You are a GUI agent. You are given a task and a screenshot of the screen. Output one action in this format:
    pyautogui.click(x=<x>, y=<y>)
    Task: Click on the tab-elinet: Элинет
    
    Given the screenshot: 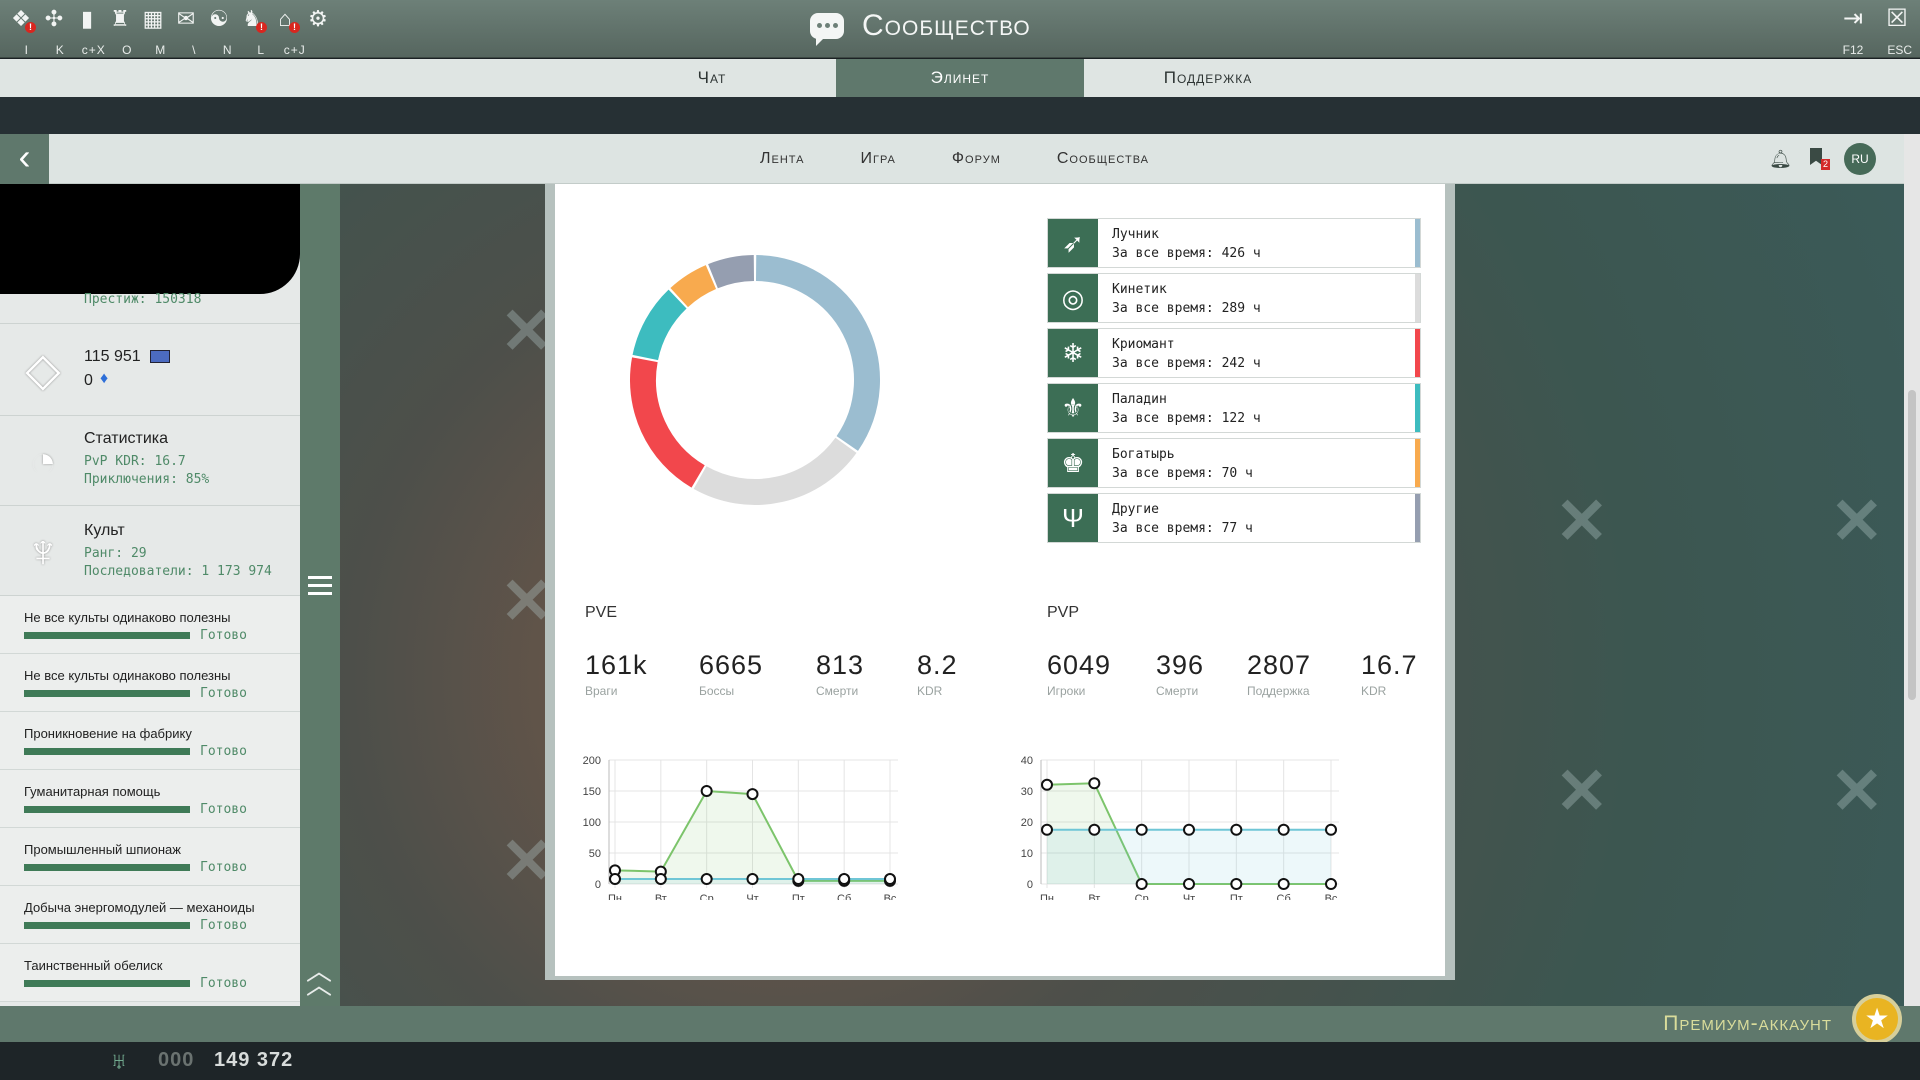 What is the action you would take?
    pyautogui.click(x=960, y=78)
    